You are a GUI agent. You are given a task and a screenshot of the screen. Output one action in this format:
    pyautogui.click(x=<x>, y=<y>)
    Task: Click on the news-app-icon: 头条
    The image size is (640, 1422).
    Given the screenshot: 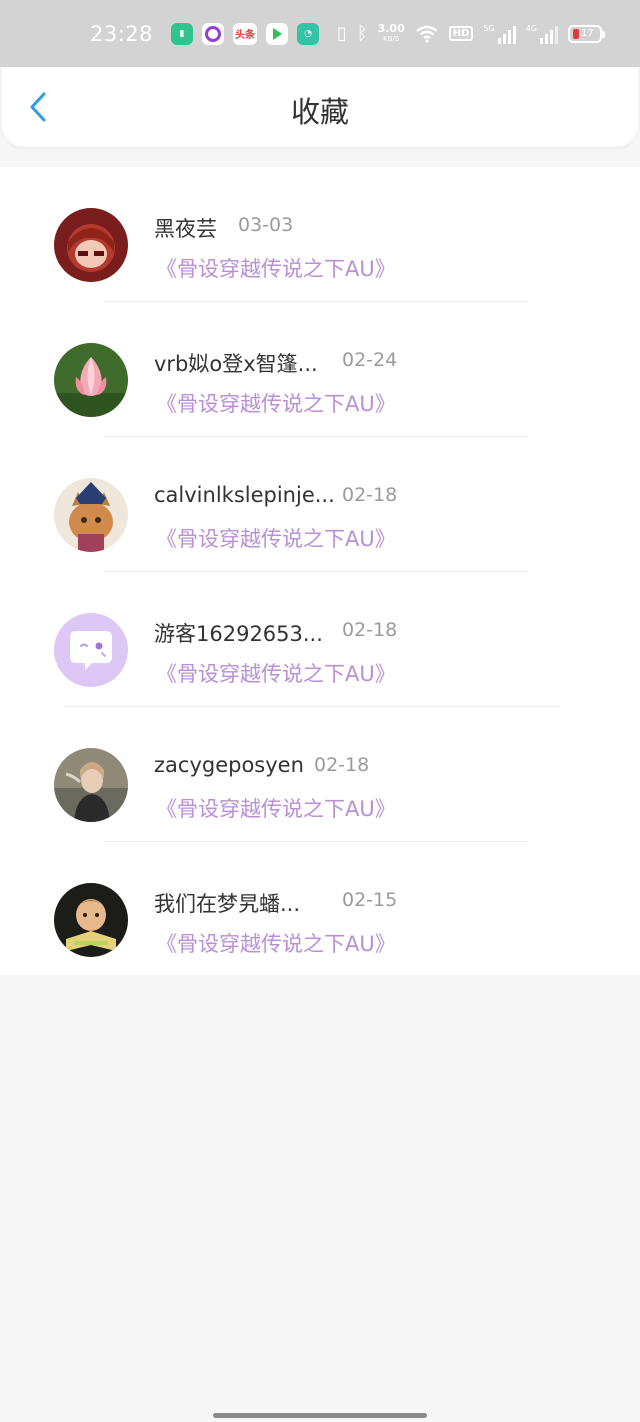 What is the action you would take?
    pyautogui.click(x=245, y=33)
    